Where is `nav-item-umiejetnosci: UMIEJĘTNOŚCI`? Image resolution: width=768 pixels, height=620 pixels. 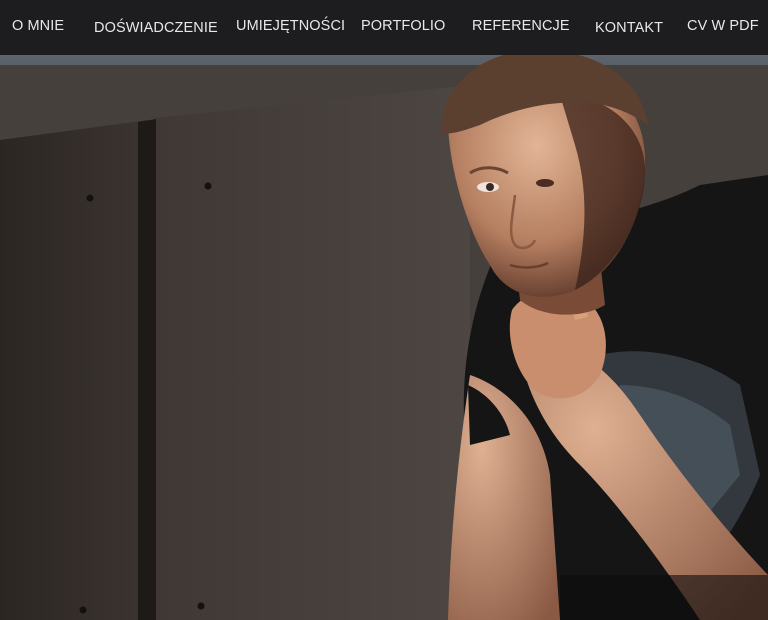 nav-item-umiejetnosci: UMIEJĘTNOŚCI is located at coordinates (290, 26).